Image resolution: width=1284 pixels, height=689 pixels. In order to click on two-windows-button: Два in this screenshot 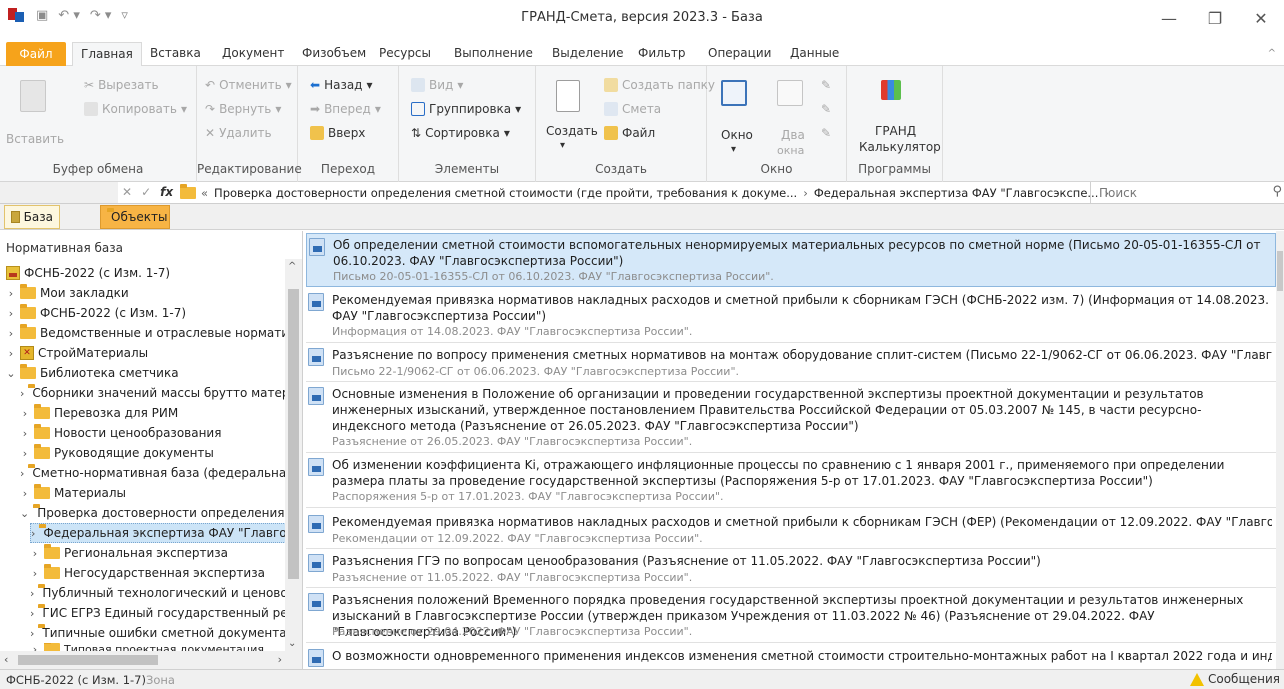, I will do `click(793, 135)`.